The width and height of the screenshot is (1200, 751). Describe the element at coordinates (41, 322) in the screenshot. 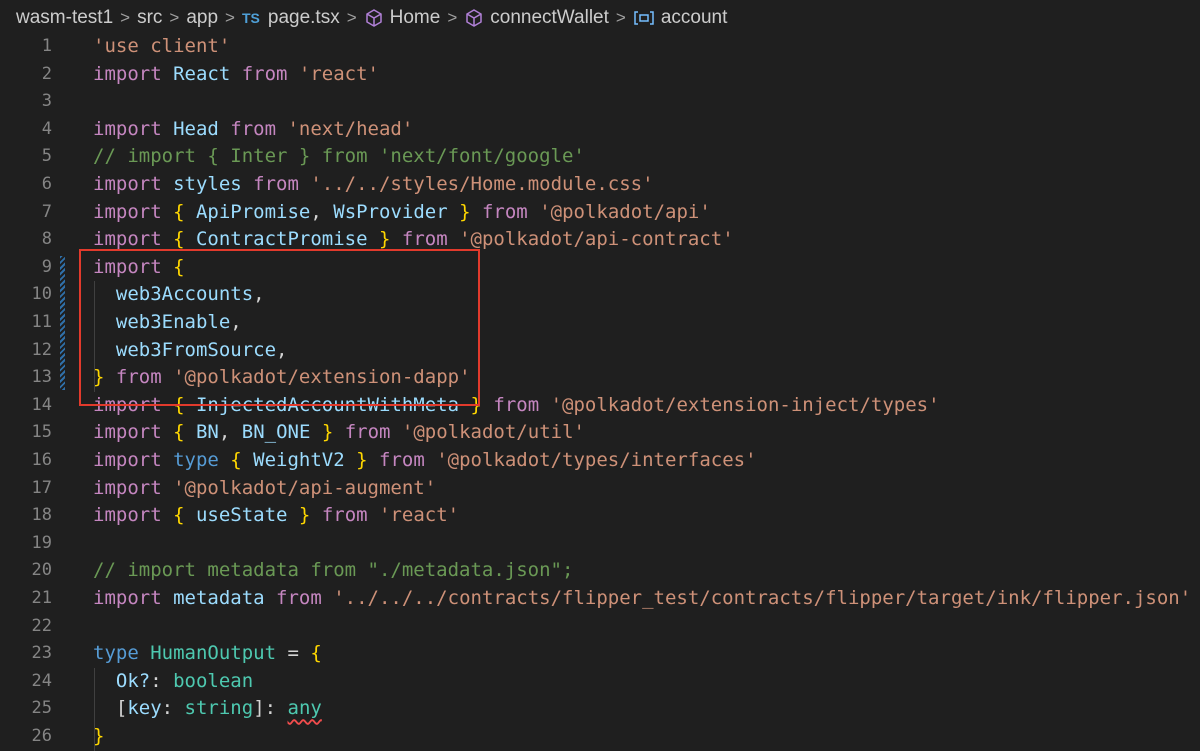

I see `line-number: 11` at that location.